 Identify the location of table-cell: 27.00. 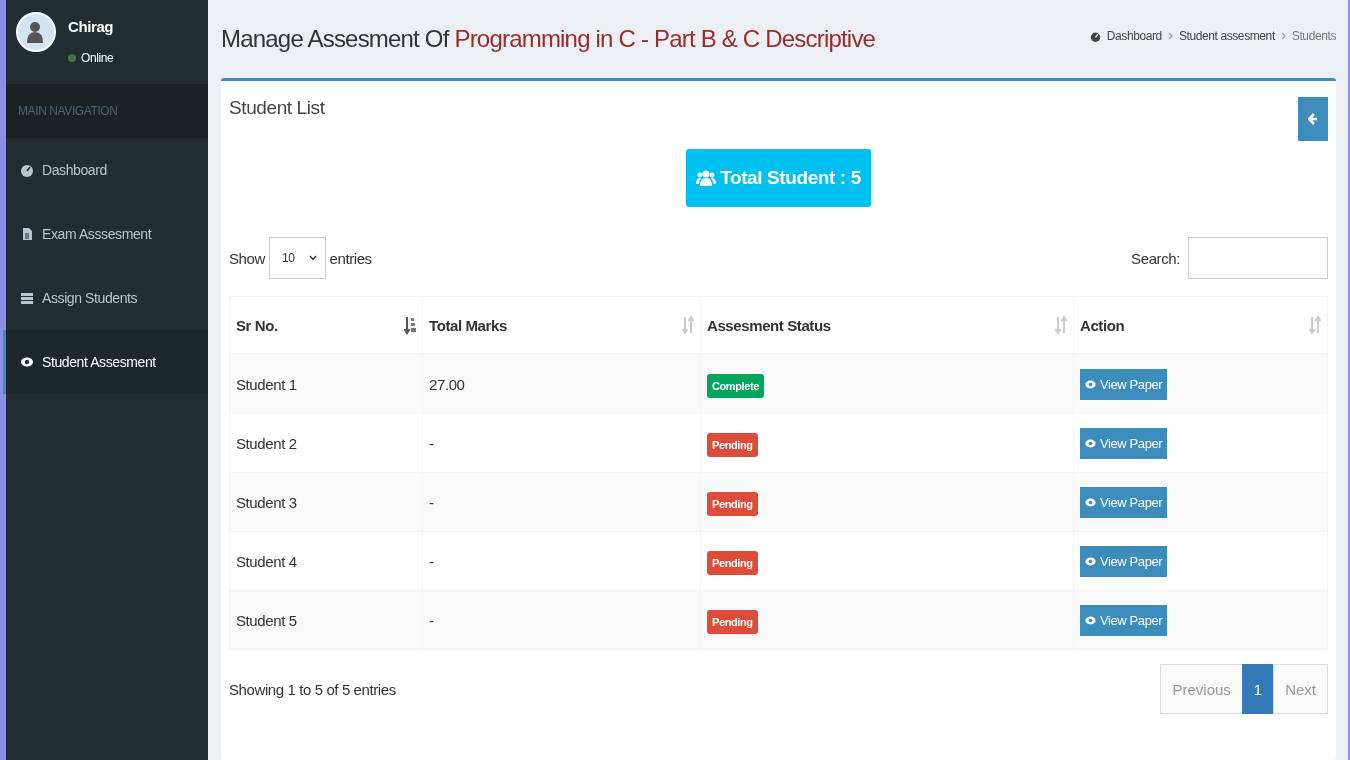
(561, 384).